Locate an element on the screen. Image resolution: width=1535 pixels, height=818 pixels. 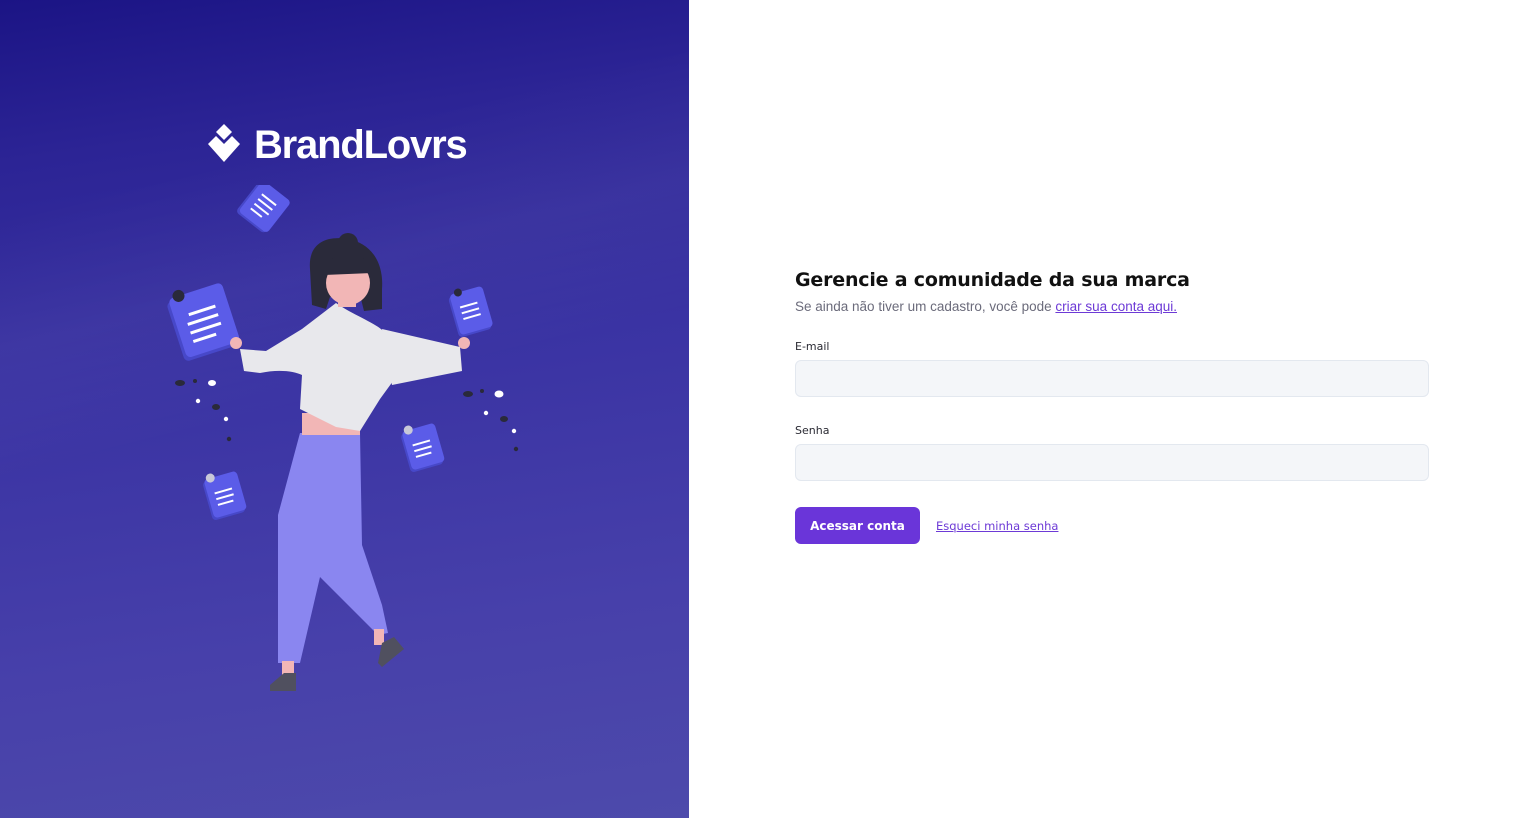
submit-button: Acessar conta is located at coordinates (857, 525).